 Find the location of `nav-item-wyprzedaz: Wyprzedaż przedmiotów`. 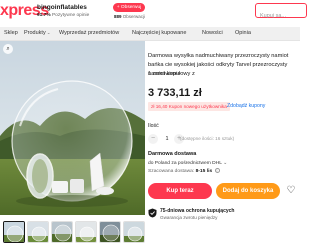

nav-item-wyprzedaz: Wyprzedaż przedmiotów is located at coordinates (89, 33).